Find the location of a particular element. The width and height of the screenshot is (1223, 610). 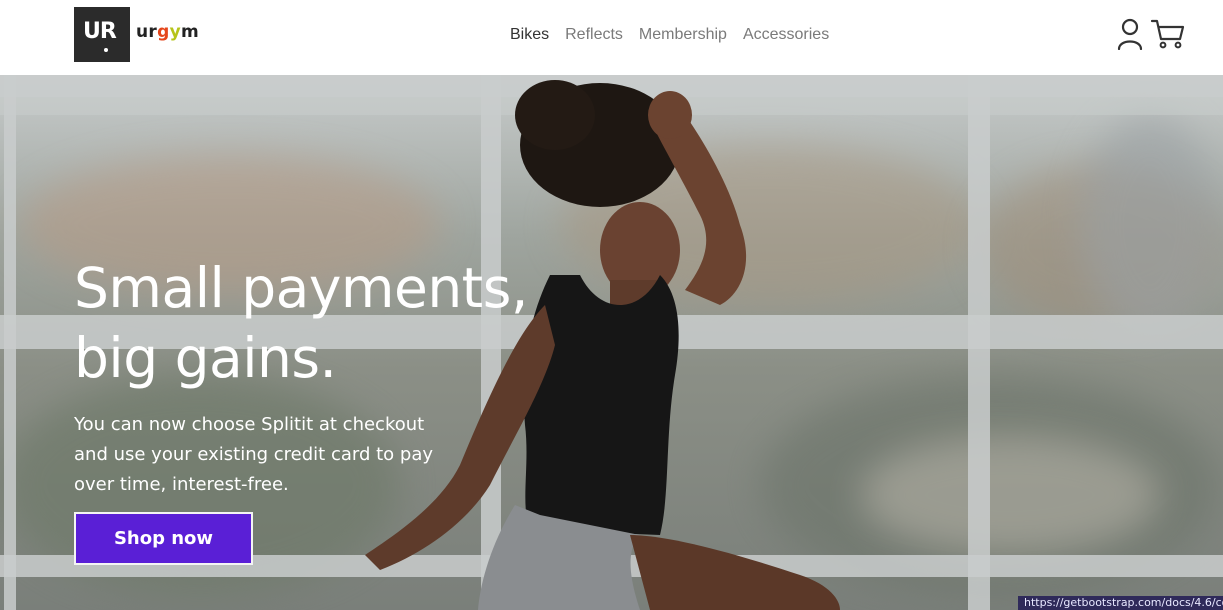

hero-title-line1: Small payments, is located at coordinates (301, 288).